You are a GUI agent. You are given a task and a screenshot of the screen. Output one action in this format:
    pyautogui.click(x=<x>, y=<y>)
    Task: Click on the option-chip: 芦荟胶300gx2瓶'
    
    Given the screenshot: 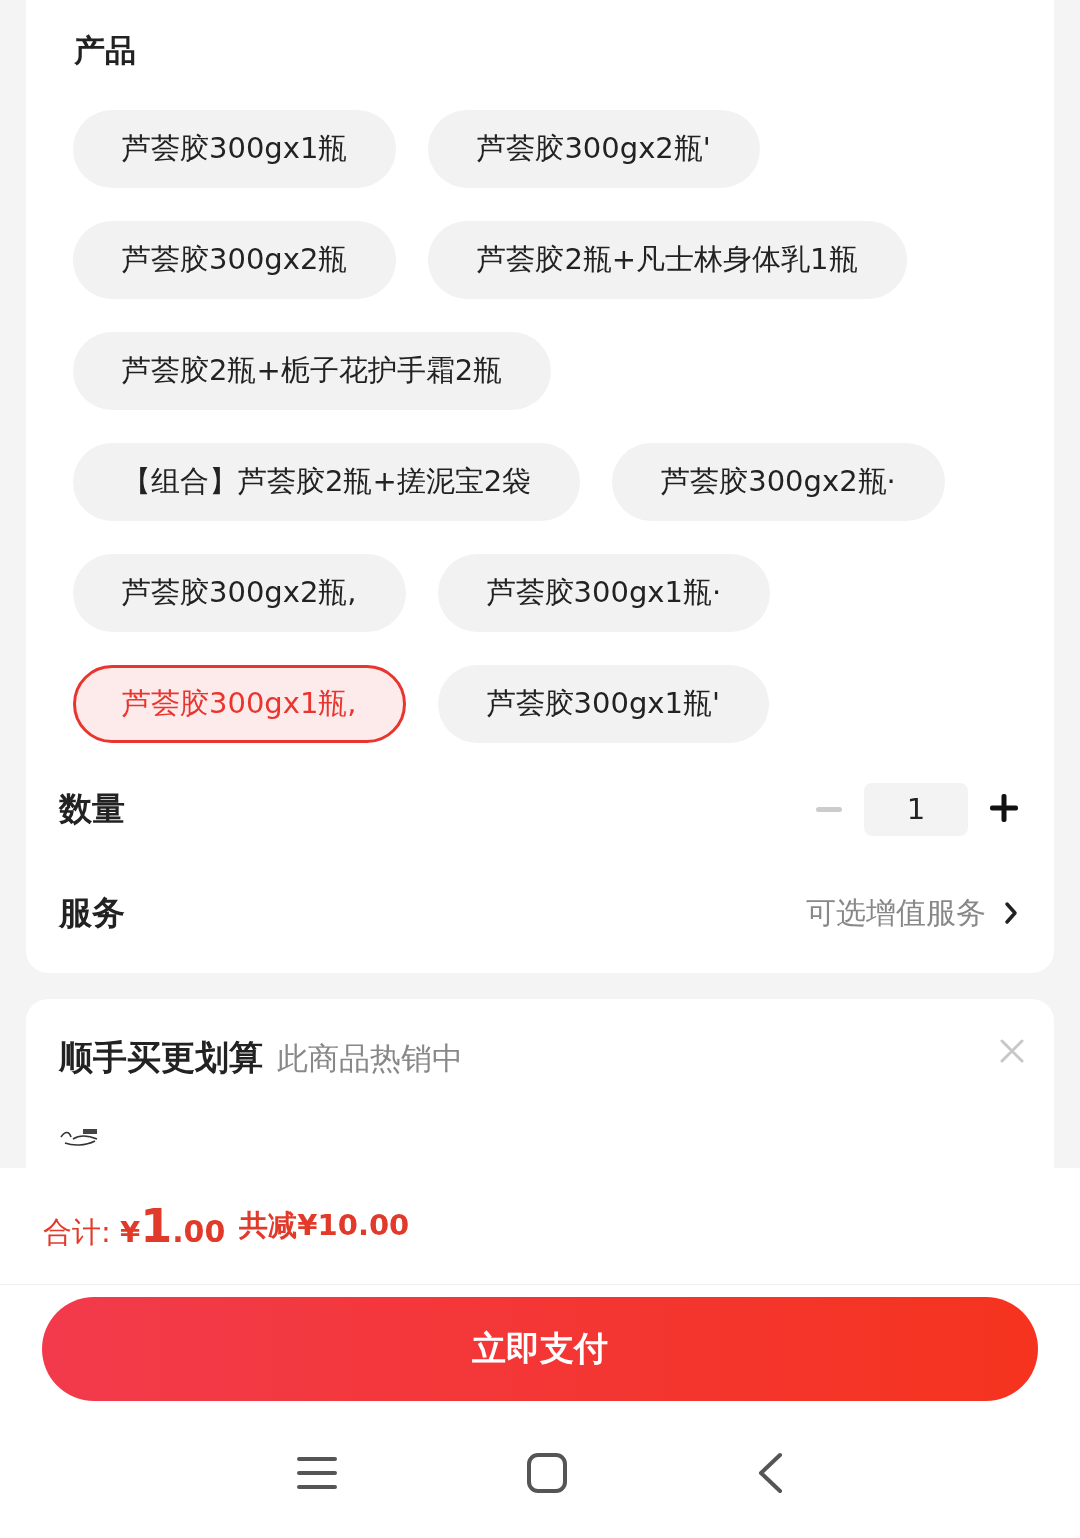 What is the action you would take?
    pyautogui.click(x=594, y=149)
    